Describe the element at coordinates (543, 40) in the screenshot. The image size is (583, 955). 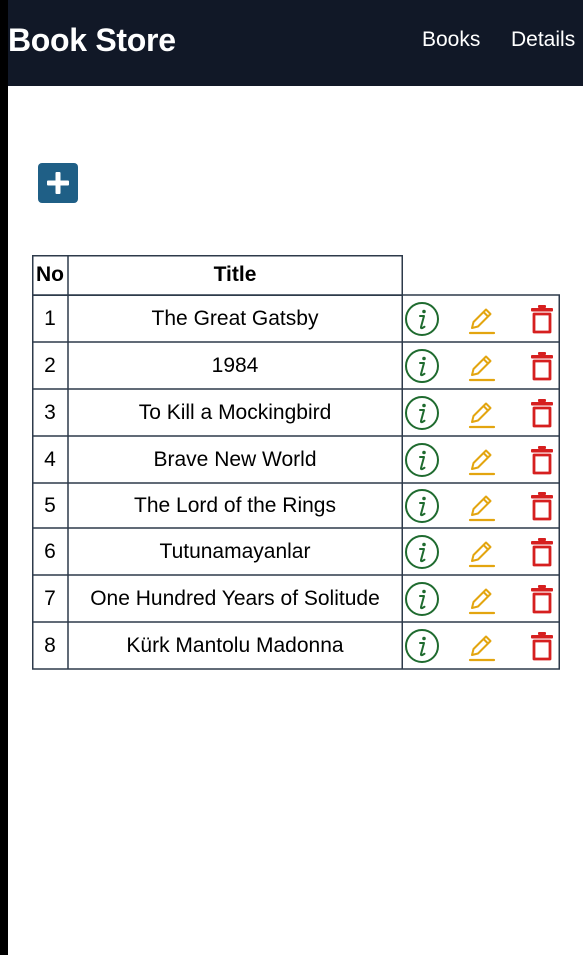
I see `nav-link-details: Details` at that location.